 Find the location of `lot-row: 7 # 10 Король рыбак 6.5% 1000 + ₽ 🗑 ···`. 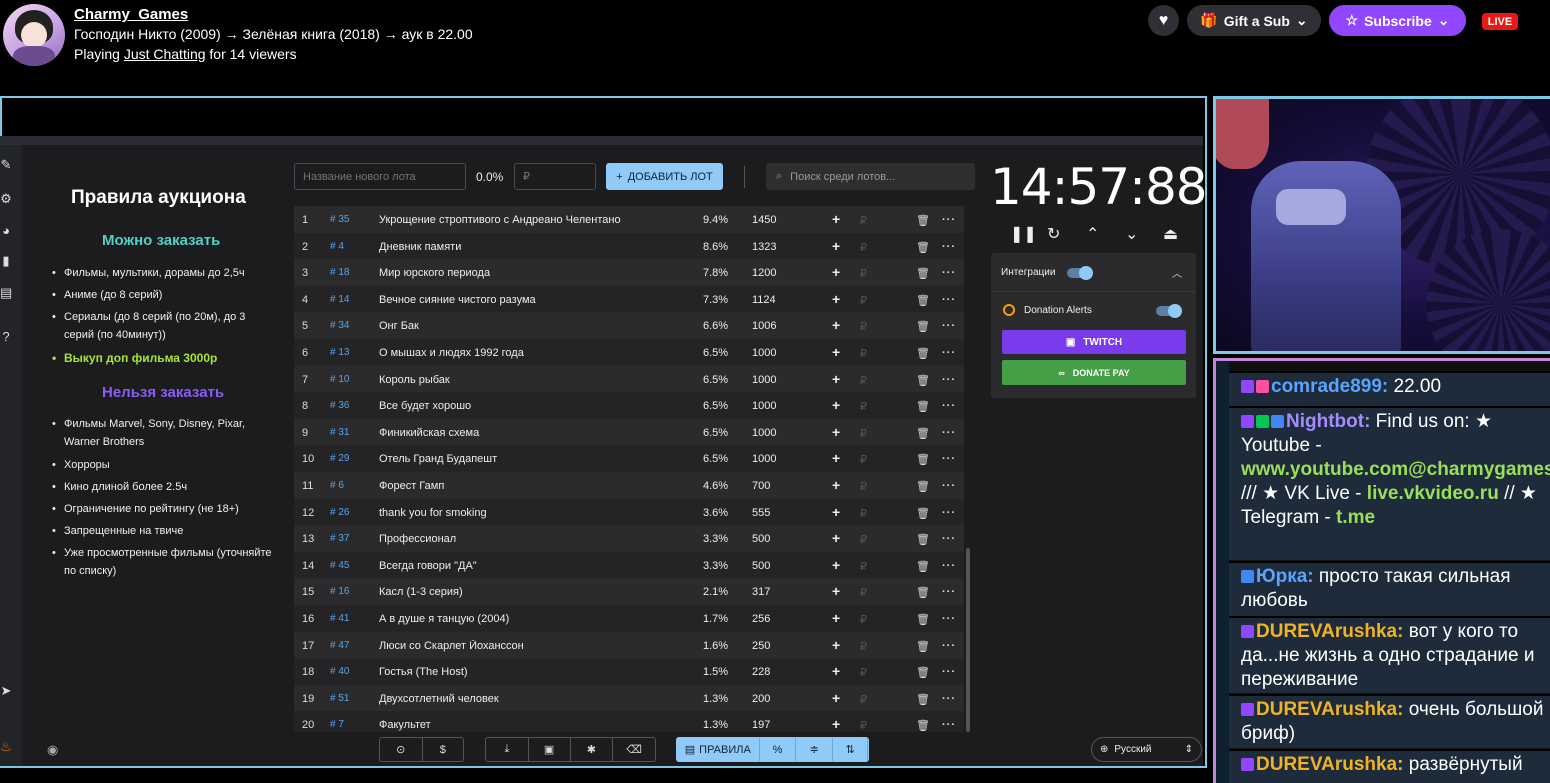

lot-row: 7 # 10 Король рыбак 6.5% 1000 + ₽ 🗑 ··· is located at coordinates (629, 379).